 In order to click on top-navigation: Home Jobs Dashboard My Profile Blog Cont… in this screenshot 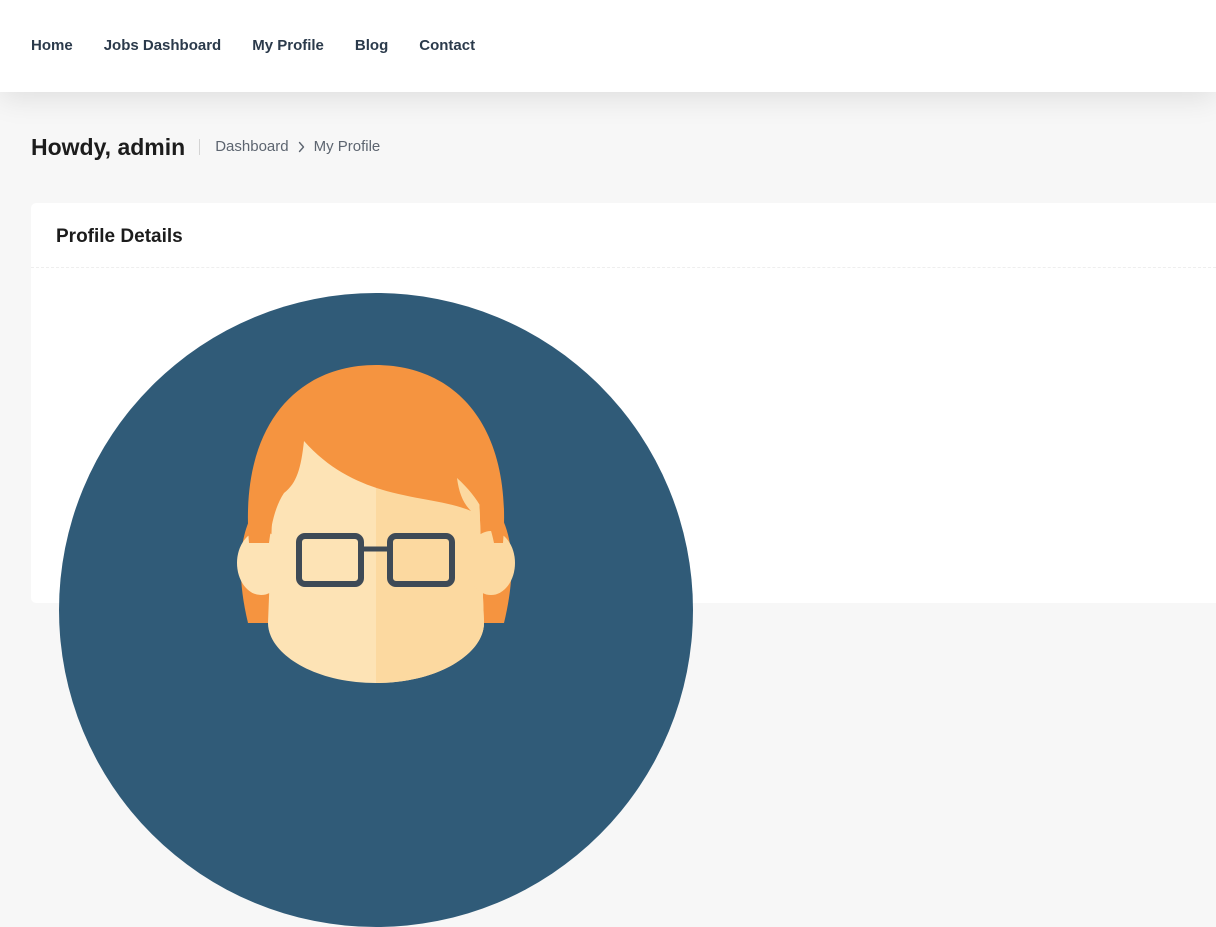, I will do `click(608, 46)`.